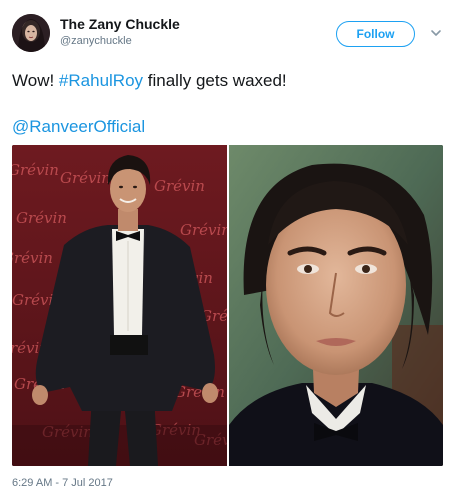  I want to click on hashtag-link: #RahulRoy, so click(101, 80).